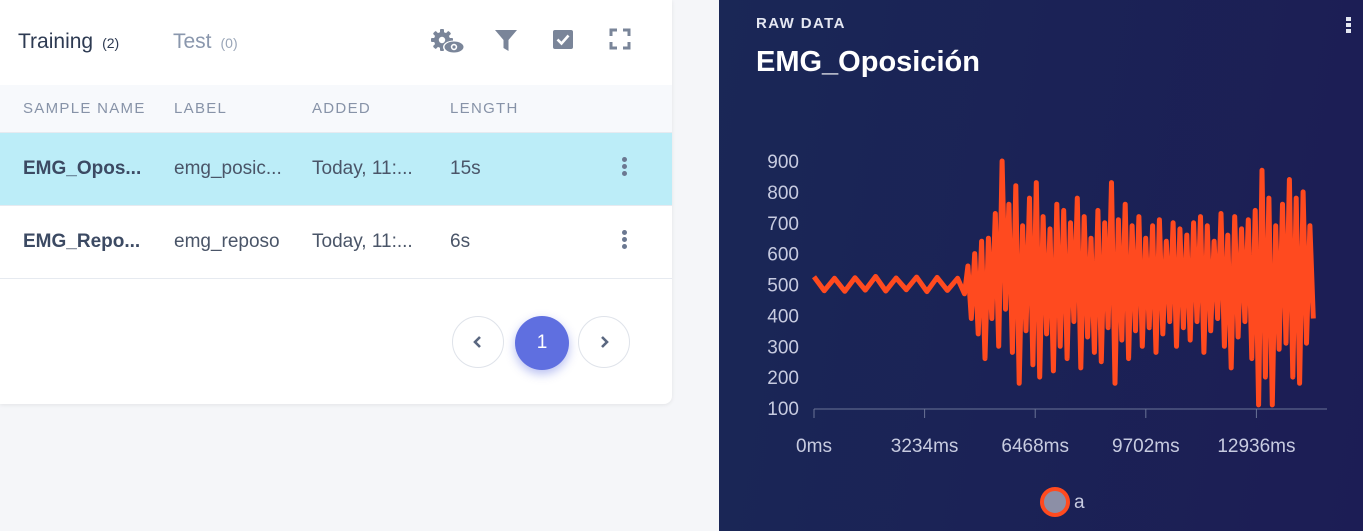 The width and height of the screenshot is (1363, 531). I want to click on pagination-next-button, so click(604, 342).